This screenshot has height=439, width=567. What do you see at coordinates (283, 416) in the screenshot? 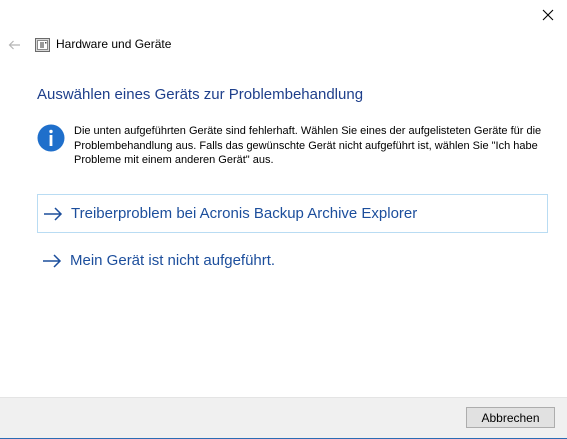
I see `footer-bar: Abbrechen` at bounding box center [283, 416].